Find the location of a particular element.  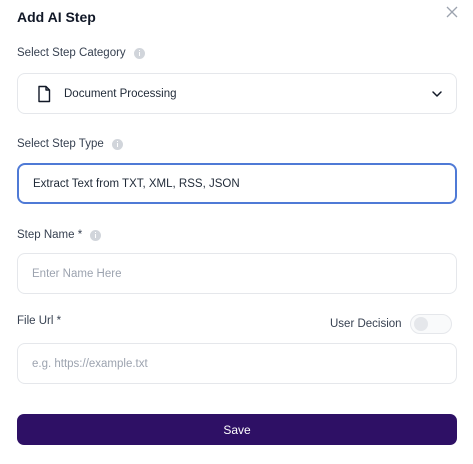

step-name-label: Step Name * is located at coordinates (59, 235).